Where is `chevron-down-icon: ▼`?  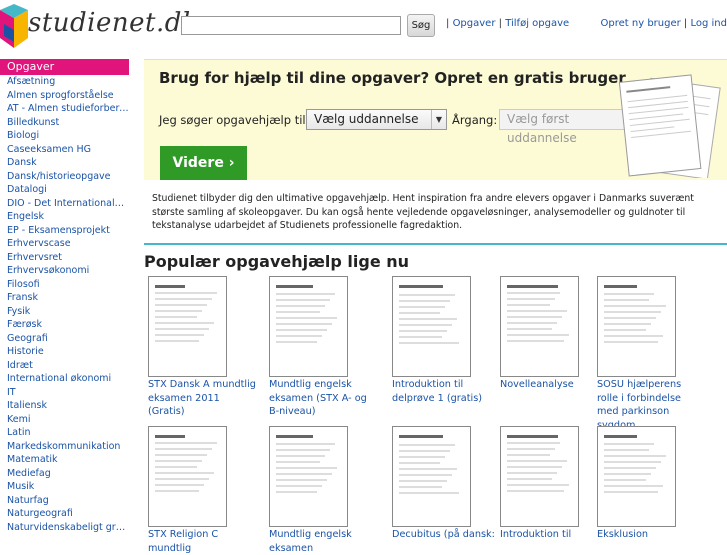
chevron-down-icon: ▼ is located at coordinates (438, 119).